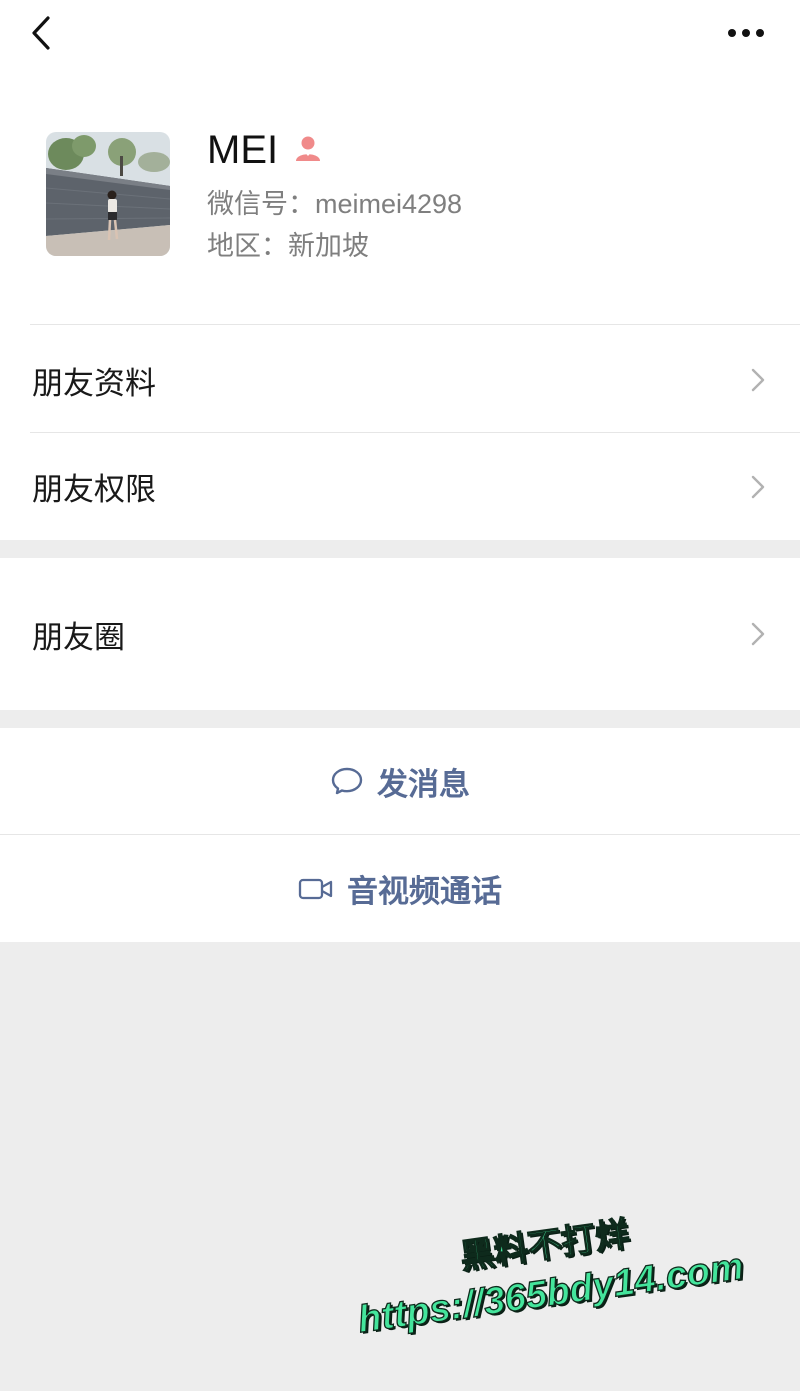  What do you see at coordinates (308, 148) in the screenshot?
I see `female-icon` at bounding box center [308, 148].